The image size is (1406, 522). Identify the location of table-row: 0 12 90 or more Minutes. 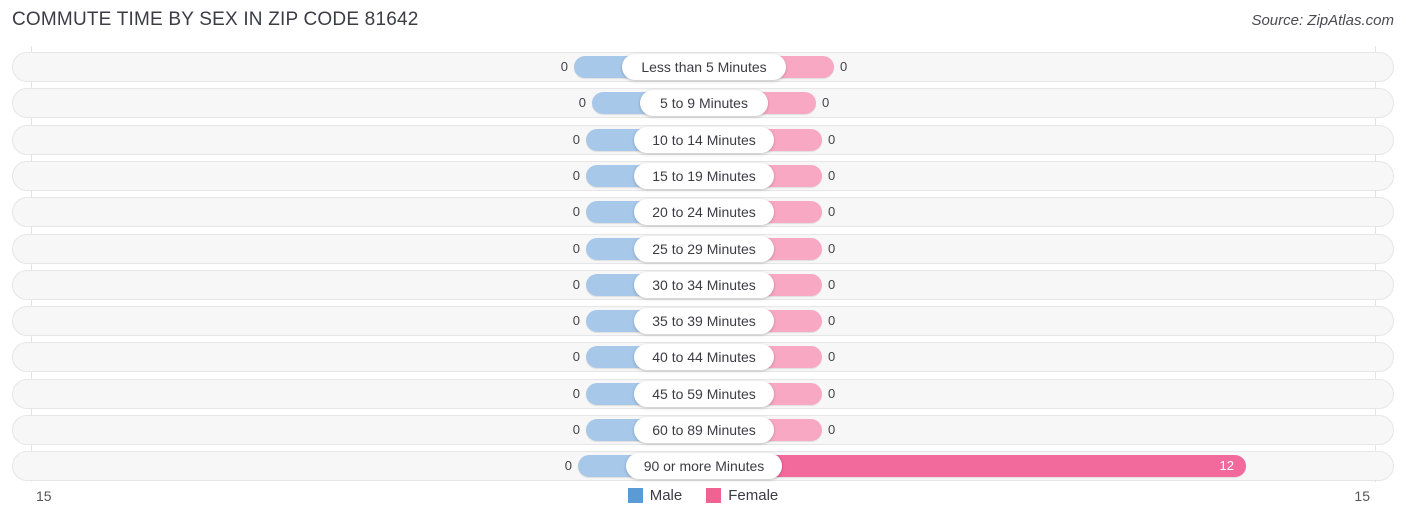
(703, 466).